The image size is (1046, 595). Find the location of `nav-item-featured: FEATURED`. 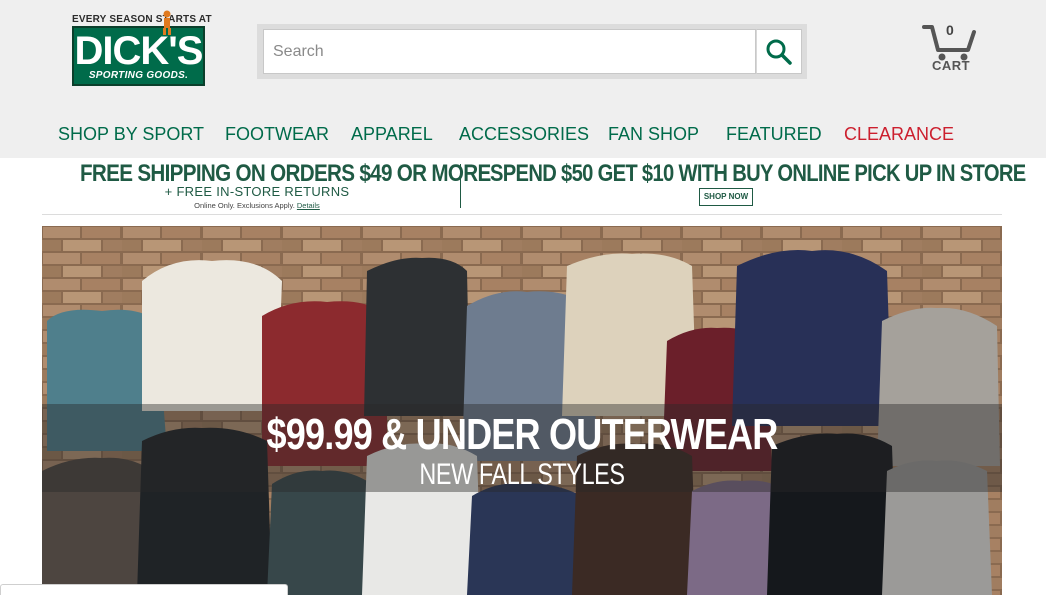

nav-item-featured: FEATURED is located at coordinates (774, 134).